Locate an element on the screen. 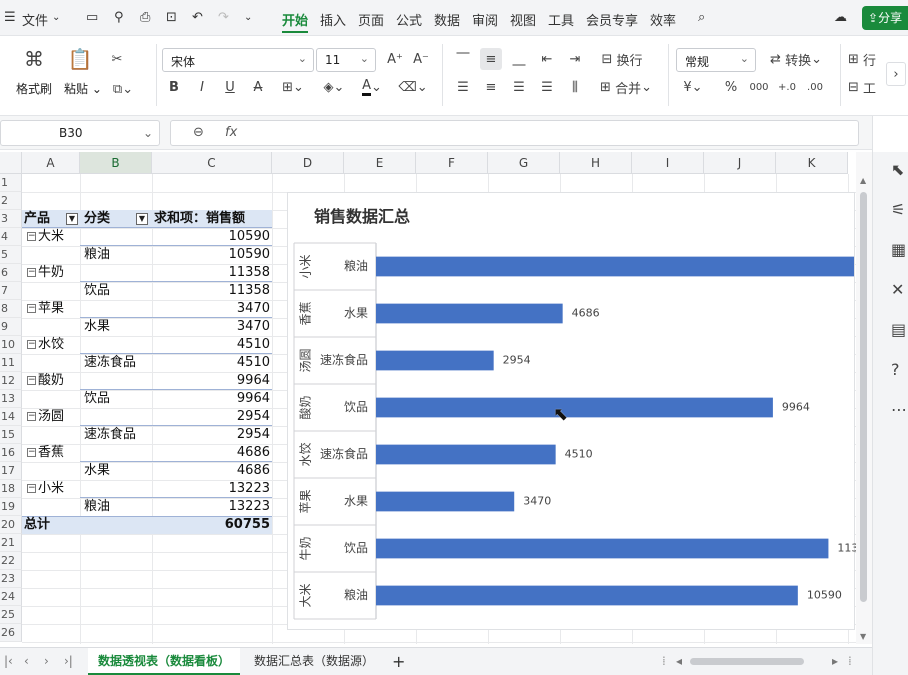  align-bottom-icon: ⎽ is located at coordinates (519, 59).